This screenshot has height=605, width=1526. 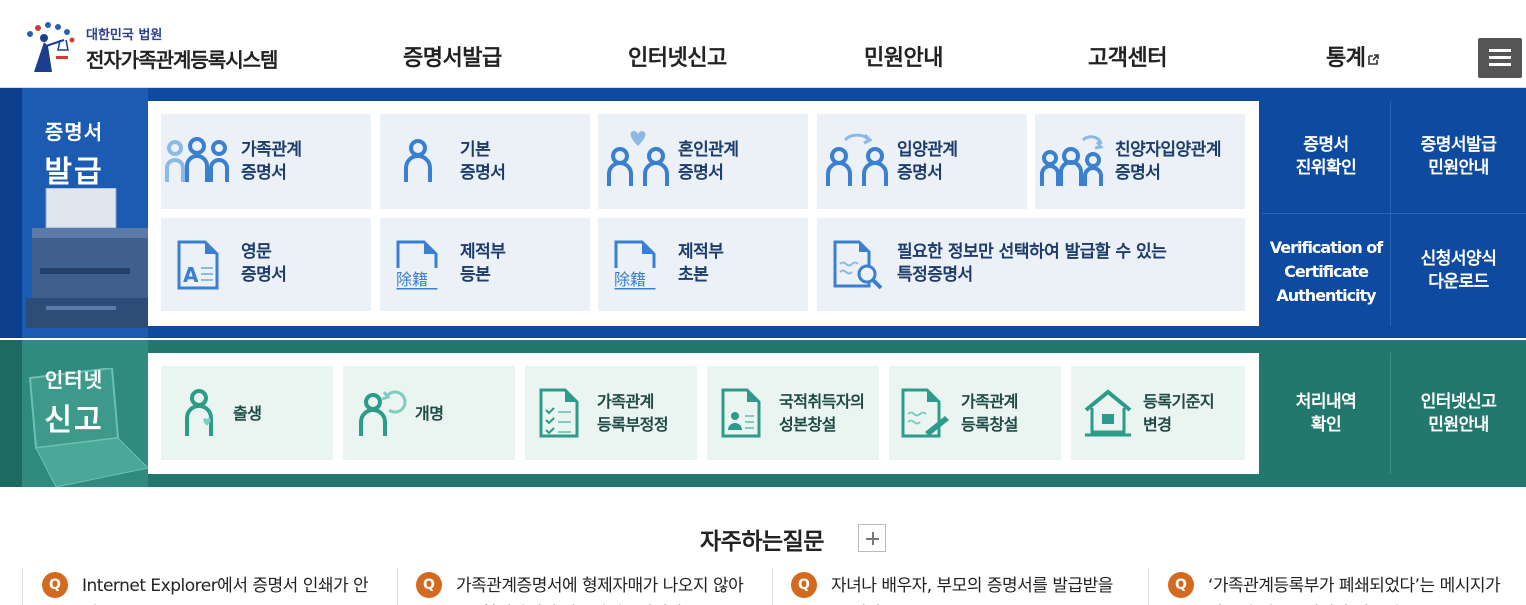 I want to click on tile-register-correction: 가족관계 등록부정정, so click(x=611, y=413).